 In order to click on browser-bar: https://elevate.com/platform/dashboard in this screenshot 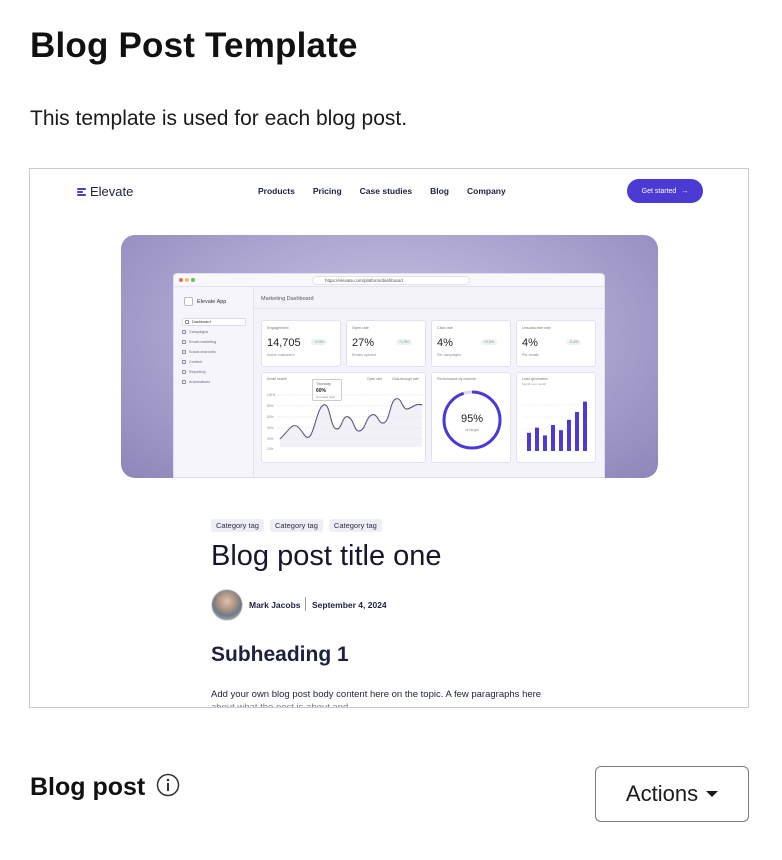, I will do `click(389, 280)`.